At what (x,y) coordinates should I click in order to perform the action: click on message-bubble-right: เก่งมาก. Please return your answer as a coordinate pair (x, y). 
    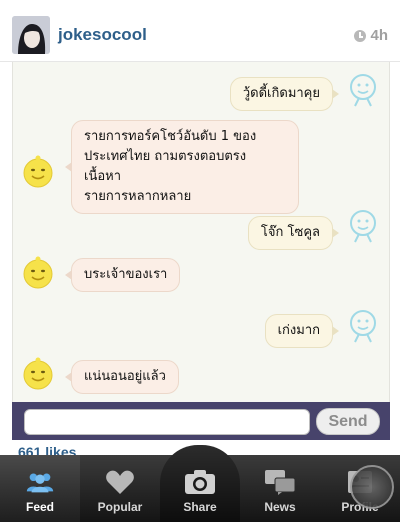
    Looking at the image, I should click on (302, 331).